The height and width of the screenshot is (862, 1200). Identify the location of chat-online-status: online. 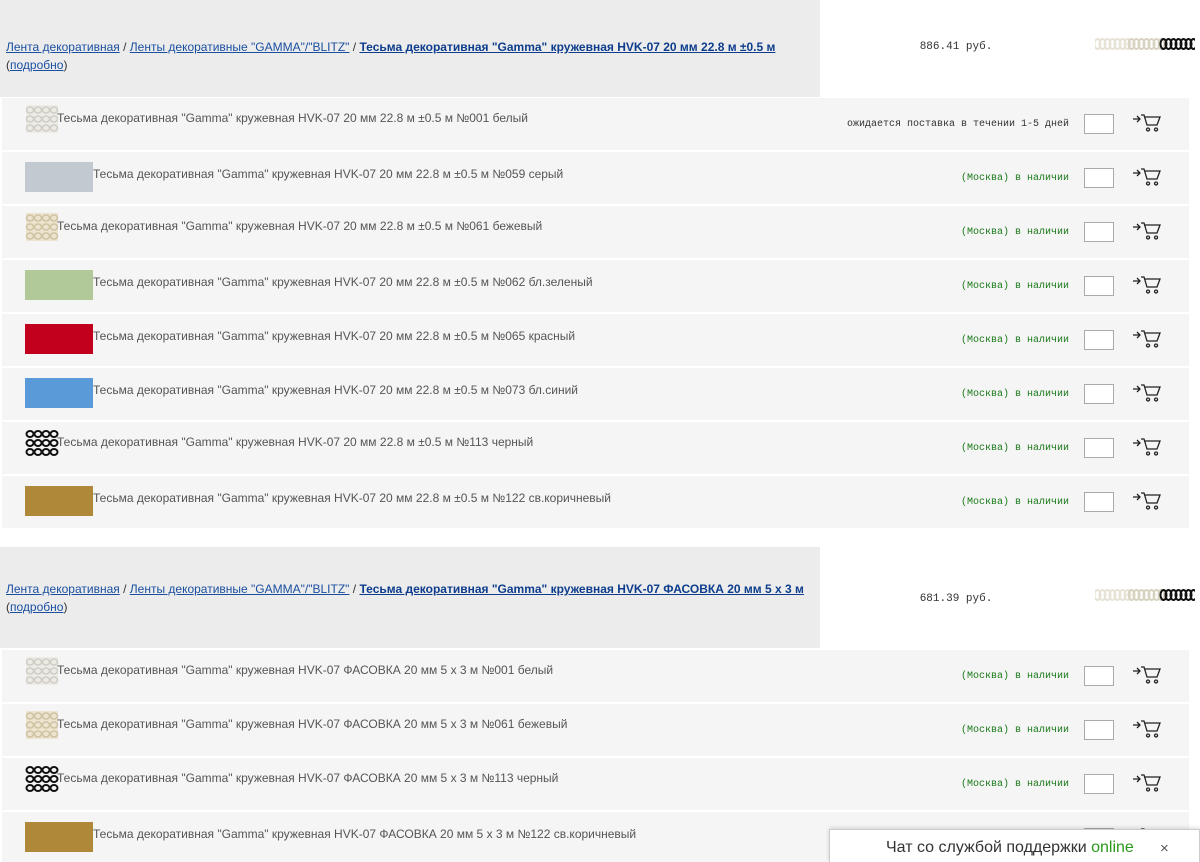
(1112, 847).